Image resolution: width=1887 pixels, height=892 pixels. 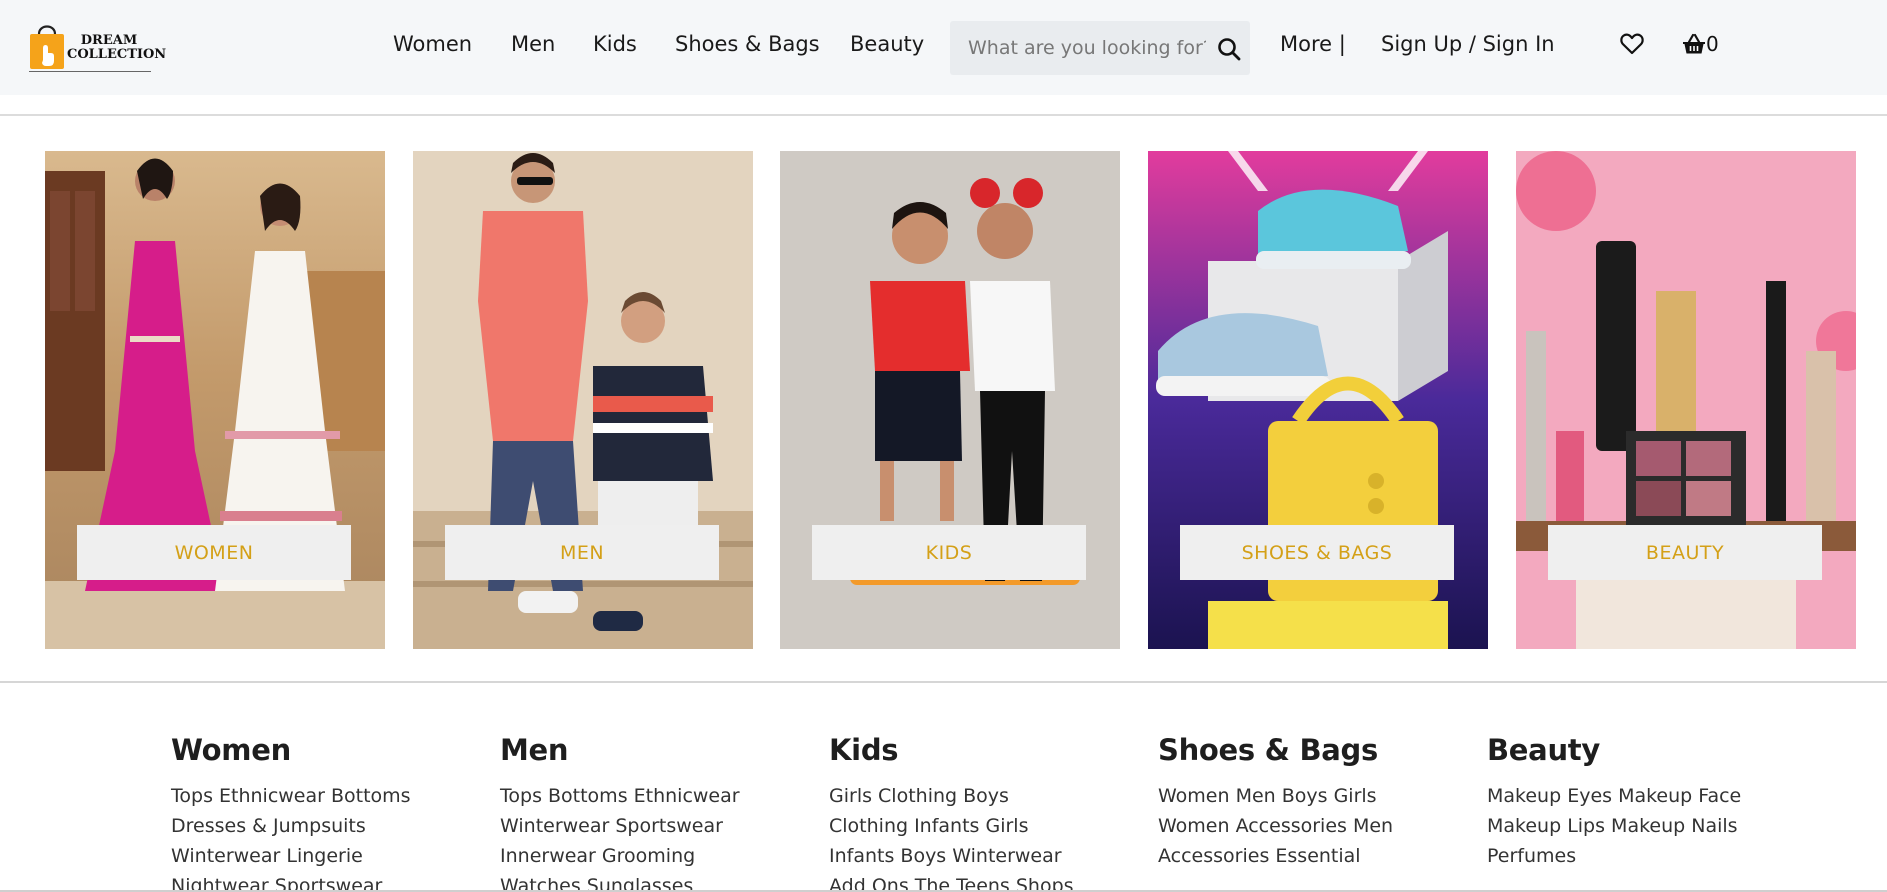 I want to click on nav-shoes-bags: Shoes & Bags, so click(x=747, y=44).